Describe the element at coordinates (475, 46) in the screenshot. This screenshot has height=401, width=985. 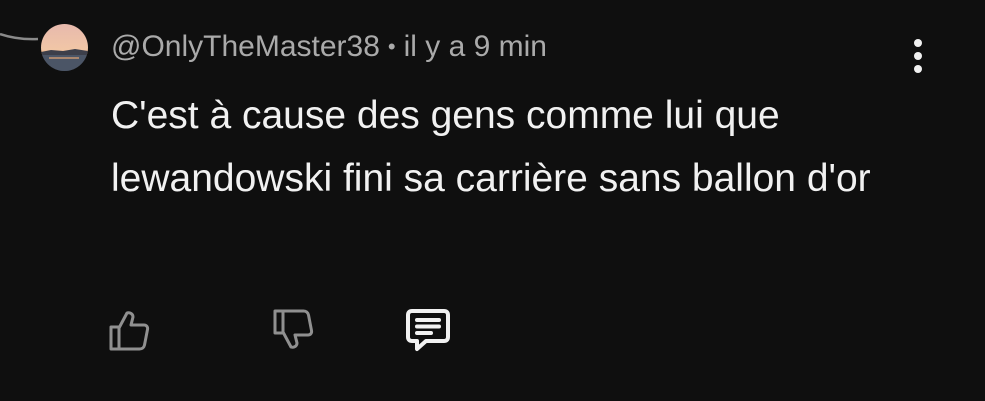
I see `comment-timestamp: il y a 9 min` at that location.